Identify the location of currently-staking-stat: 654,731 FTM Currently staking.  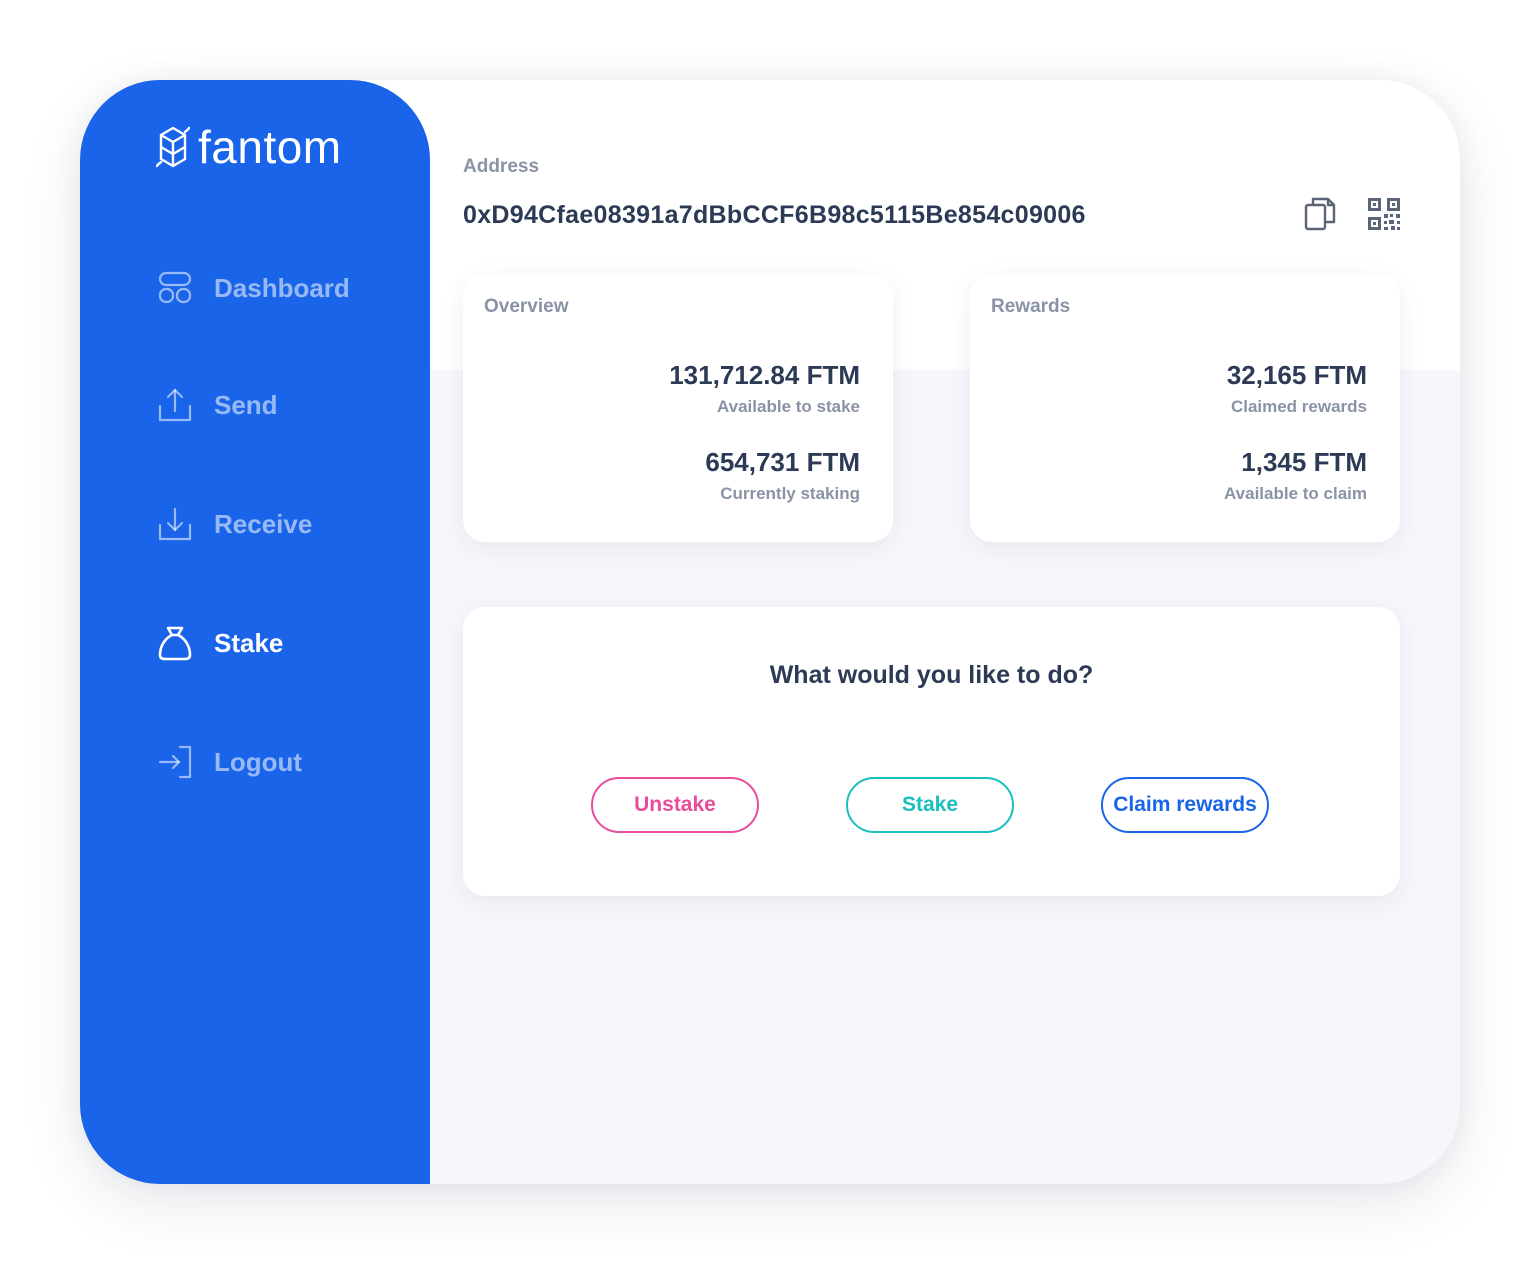
(782, 475).